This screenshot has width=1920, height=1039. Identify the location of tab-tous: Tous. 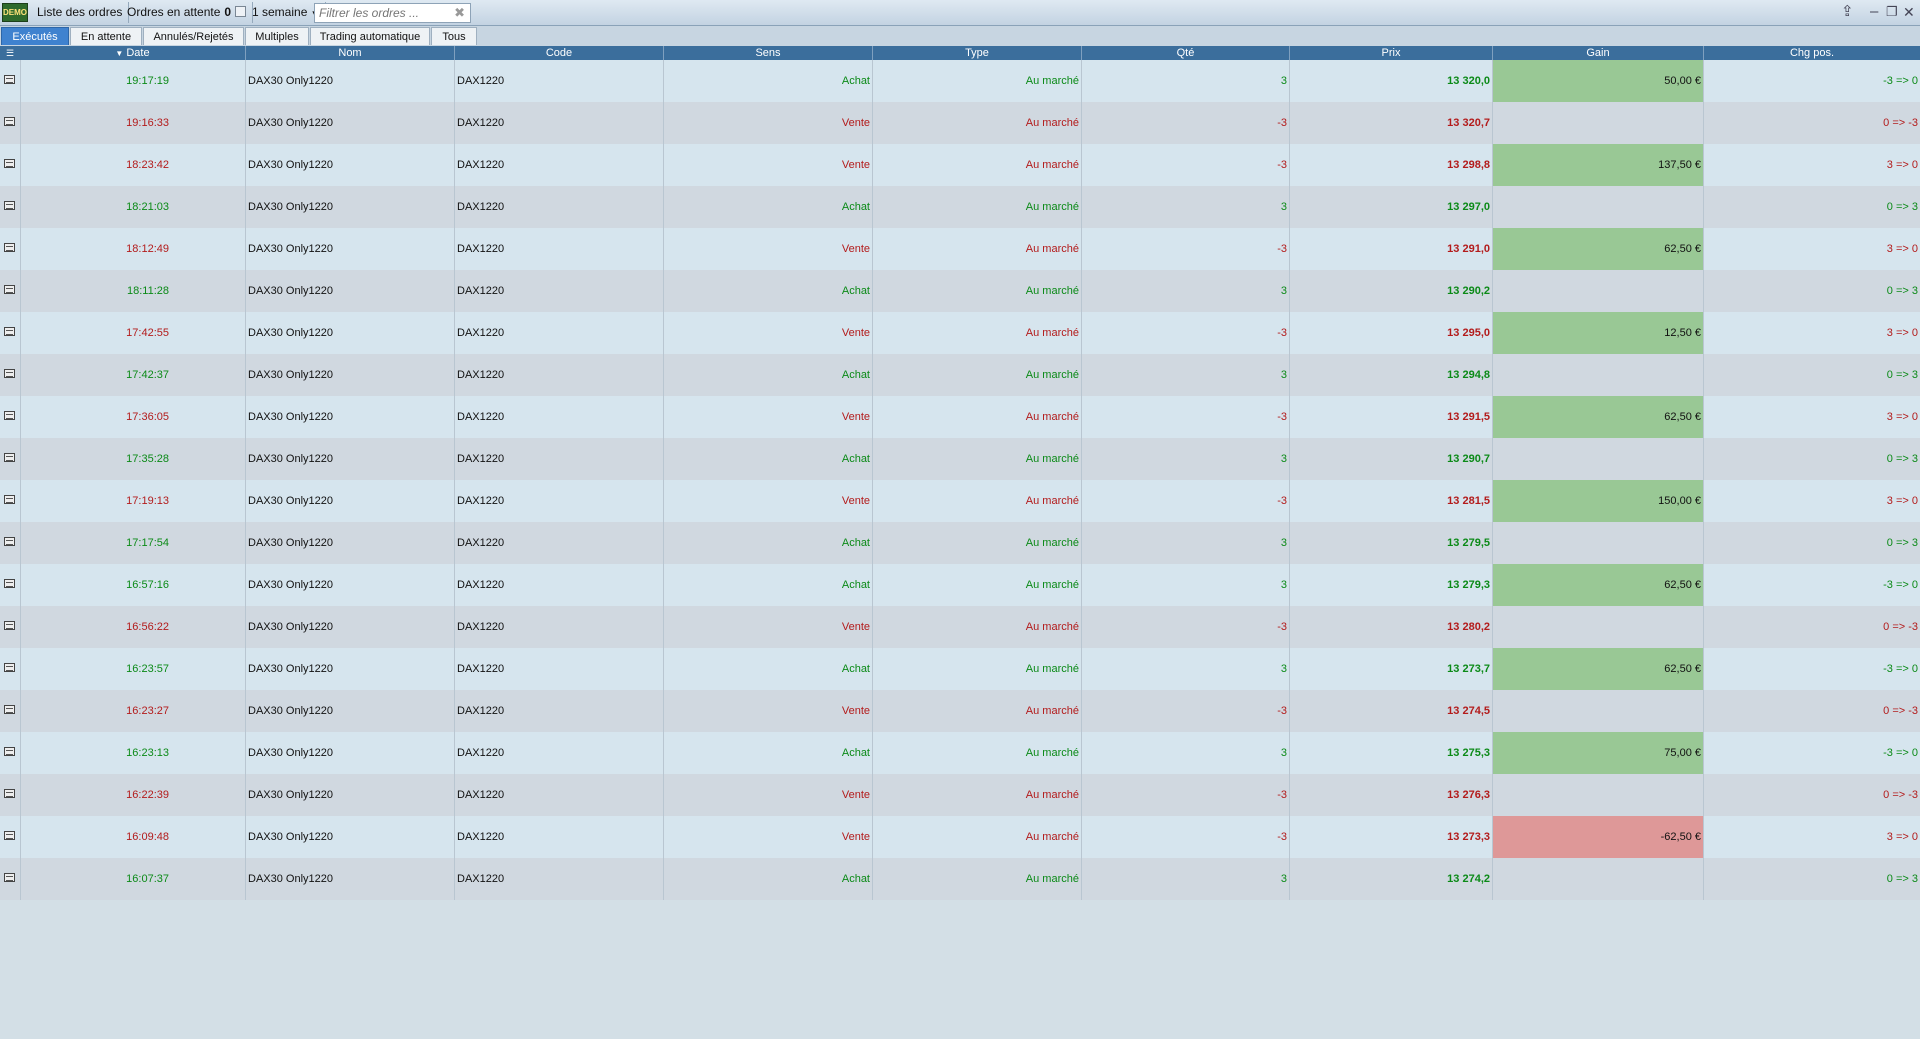
(454, 36).